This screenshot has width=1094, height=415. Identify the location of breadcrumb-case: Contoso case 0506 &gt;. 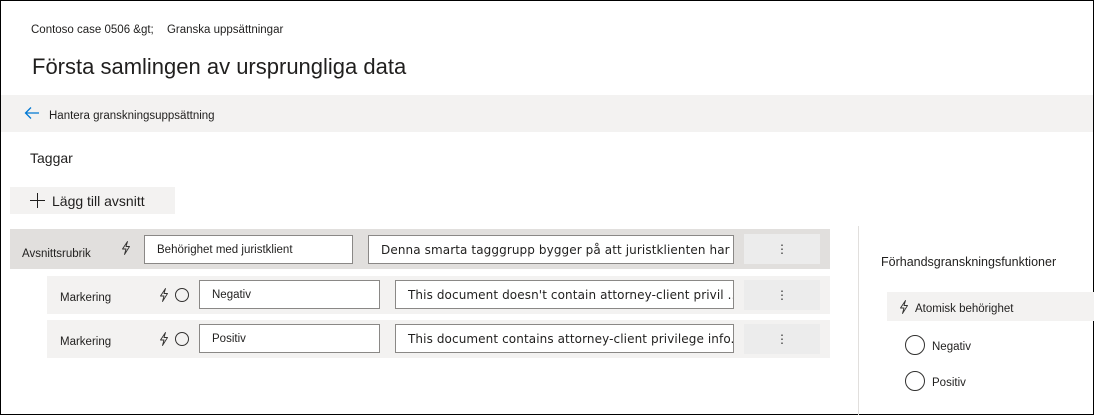
(92, 30).